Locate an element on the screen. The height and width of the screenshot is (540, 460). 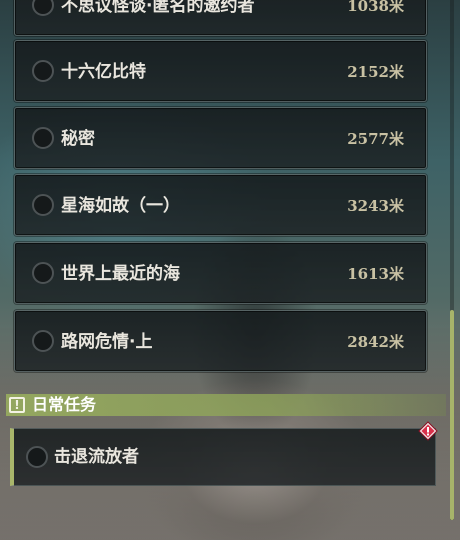
quest-distance: 2152米 is located at coordinates (375, 72).